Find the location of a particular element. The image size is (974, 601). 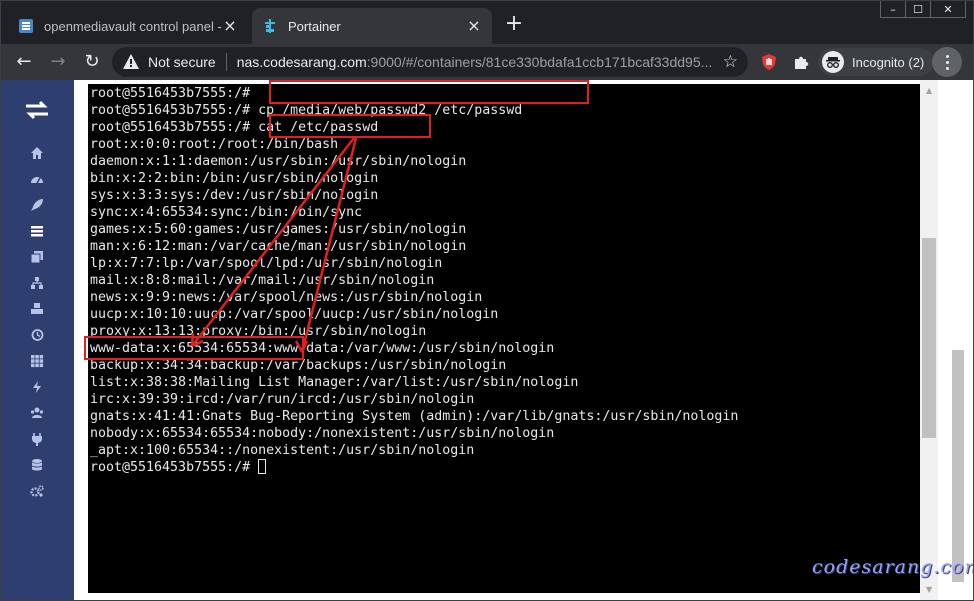

network-icon is located at coordinates (37, 283).